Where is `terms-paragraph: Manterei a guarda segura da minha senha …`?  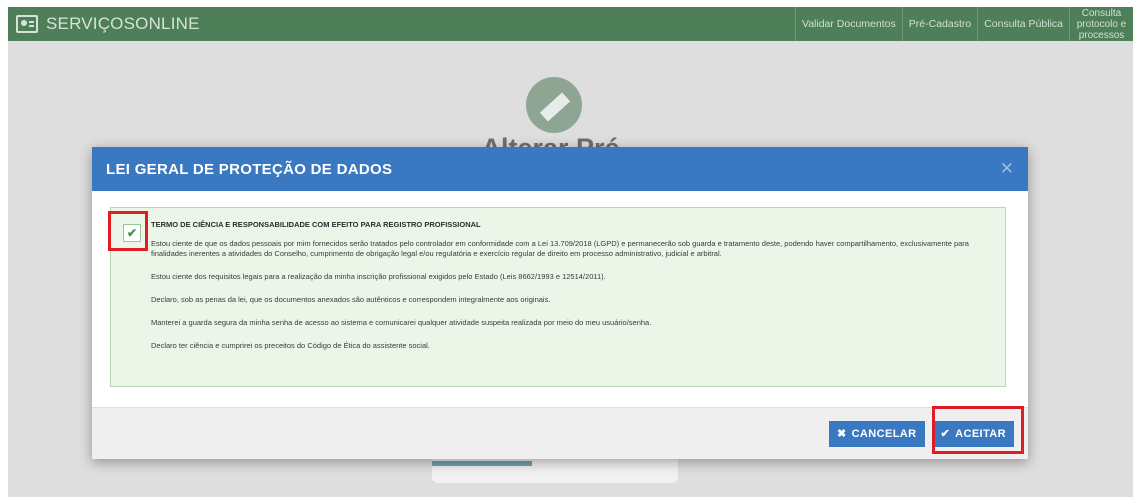
terms-paragraph: Manterei a guarda segura da minha senha … is located at coordinates (401, 322).